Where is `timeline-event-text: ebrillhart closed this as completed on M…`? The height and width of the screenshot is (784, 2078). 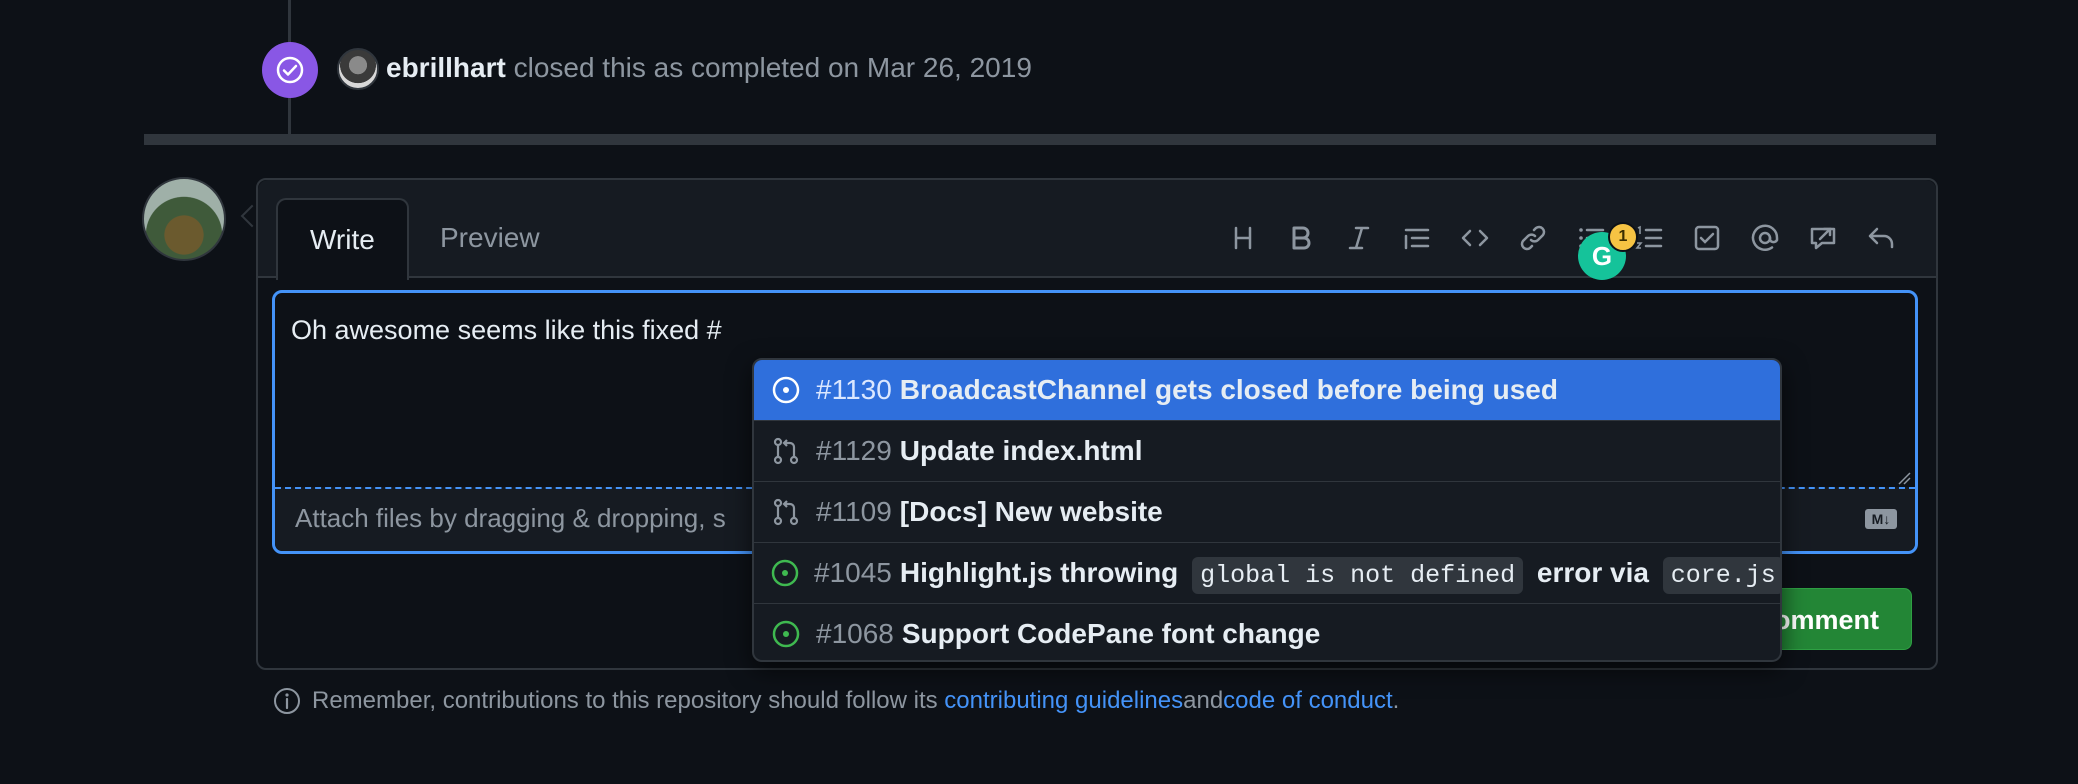 timeline-event-text: ebrillhart closed this as completed on M… is located at coordinates (709, 68).